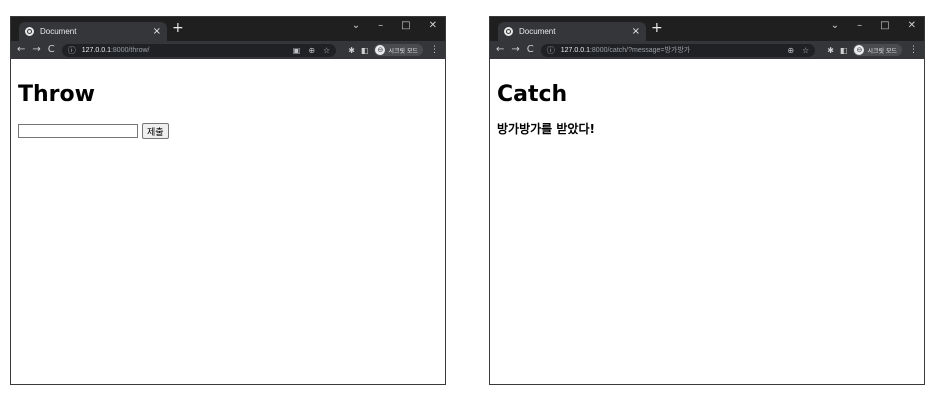  Describe the element at coordinates (130, 50) in the screenshot. I see `url-path: :8000/throw/` at that location.